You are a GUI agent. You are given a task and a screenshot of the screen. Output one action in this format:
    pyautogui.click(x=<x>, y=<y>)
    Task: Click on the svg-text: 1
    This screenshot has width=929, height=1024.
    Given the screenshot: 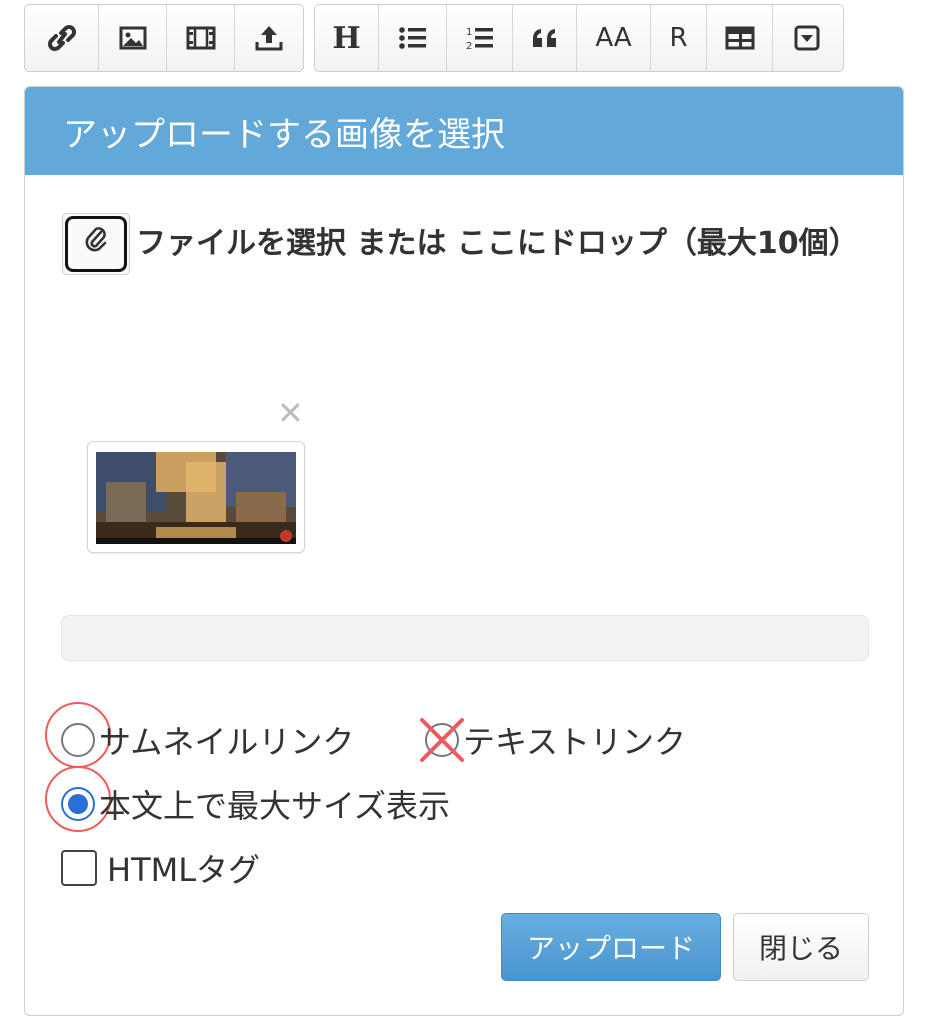 What is the action you would take?
    pyautogui.click(x=469, y=32)
    